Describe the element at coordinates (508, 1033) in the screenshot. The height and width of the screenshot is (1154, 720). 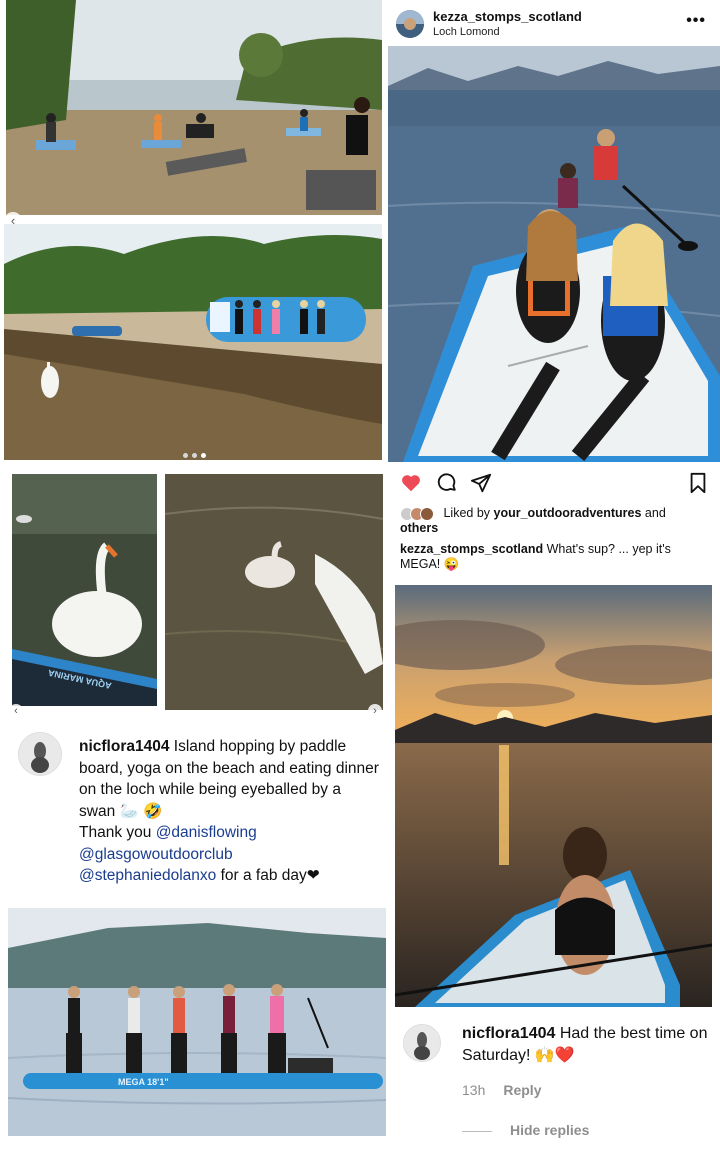
I see `comment-username: nicflora1404` at that location.